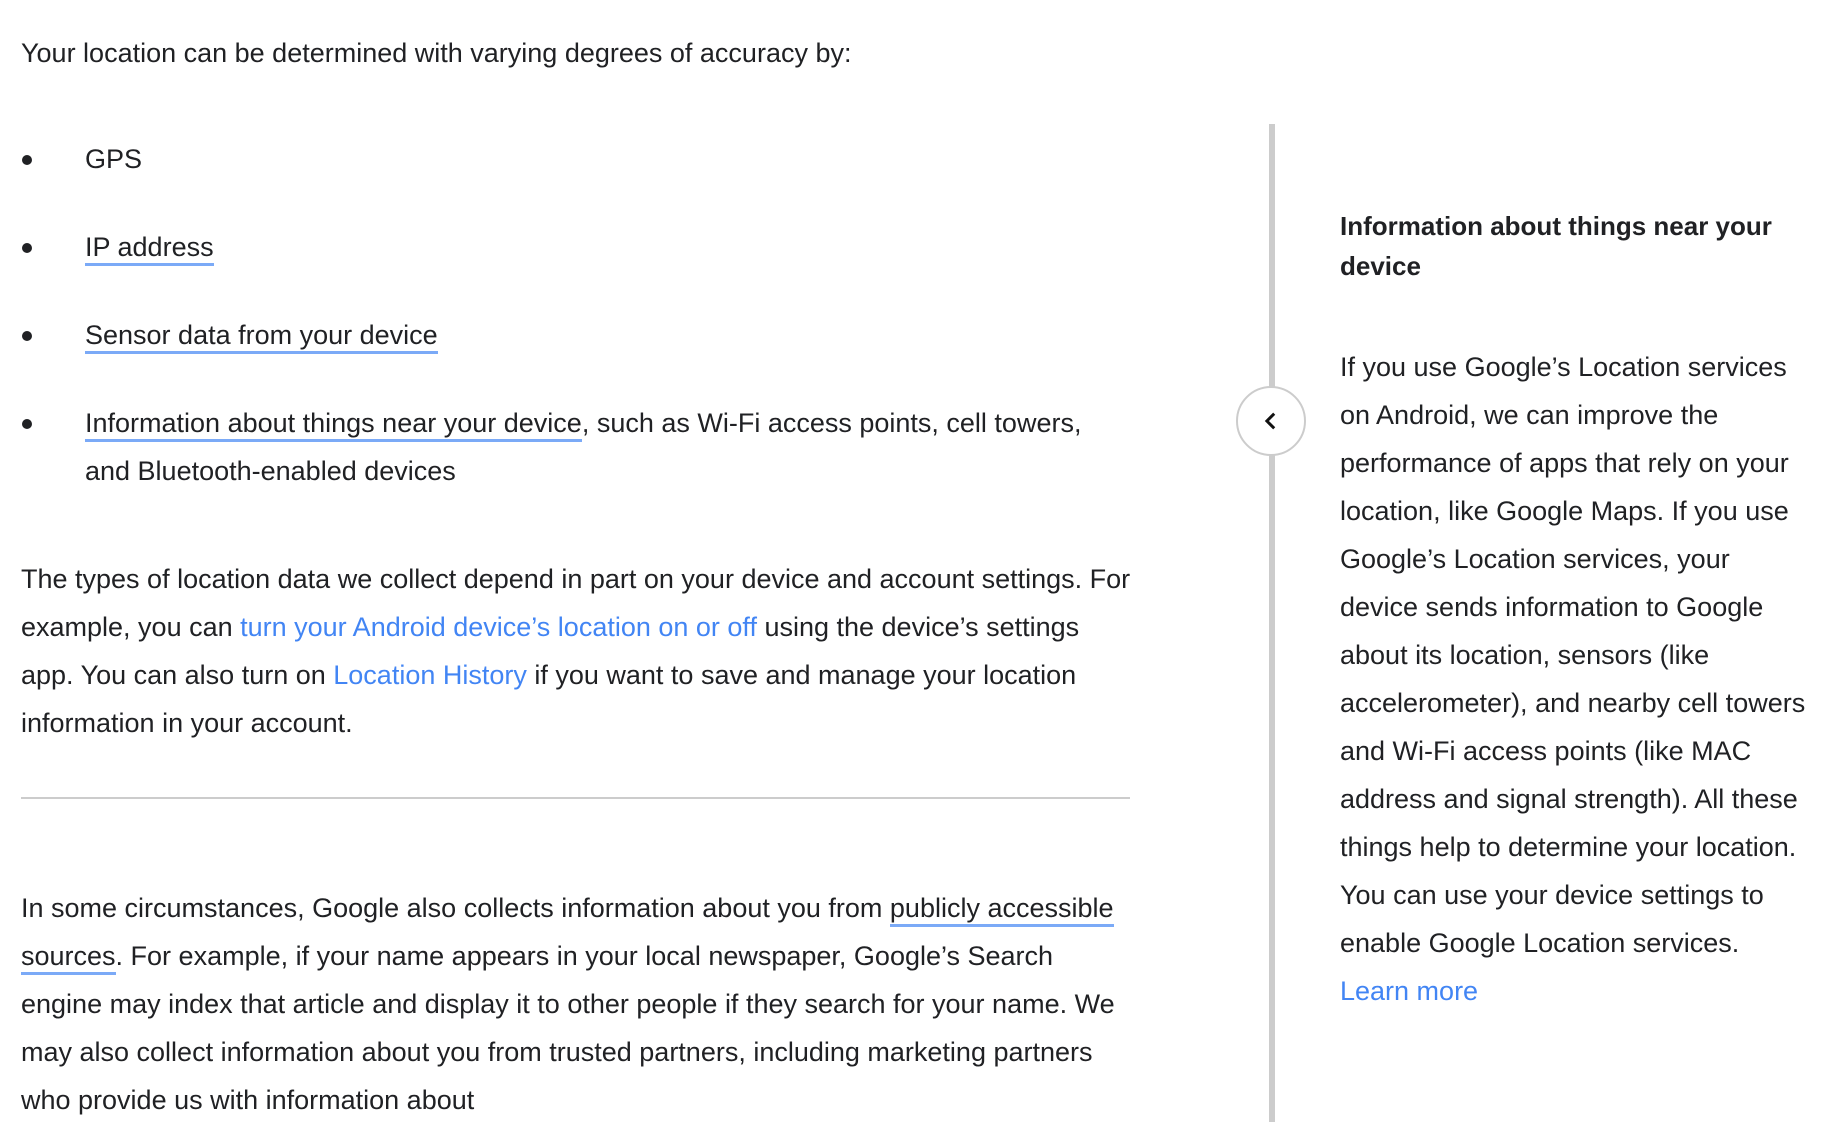  What do you see at coordinates (114, 159) in the screenshot?
I see `list-item-text: GPS` at bounding box center [114, 159].